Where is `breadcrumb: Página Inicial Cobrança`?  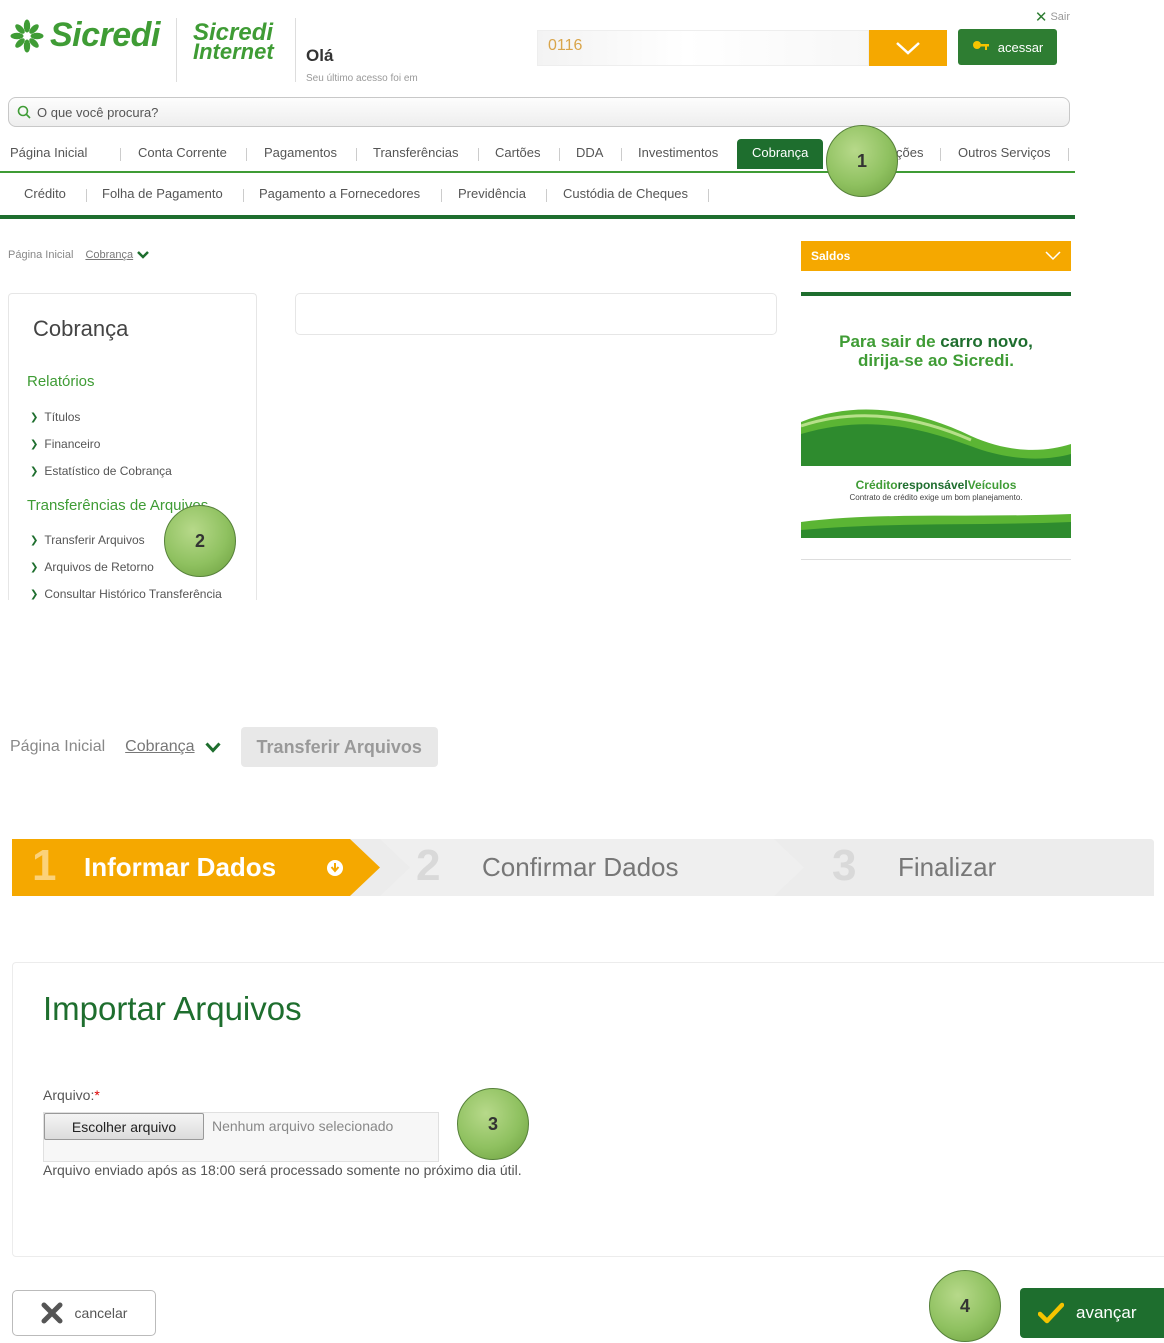
breadcrumb: Página Inicial Cobrança is located at coordinates (79, 255).